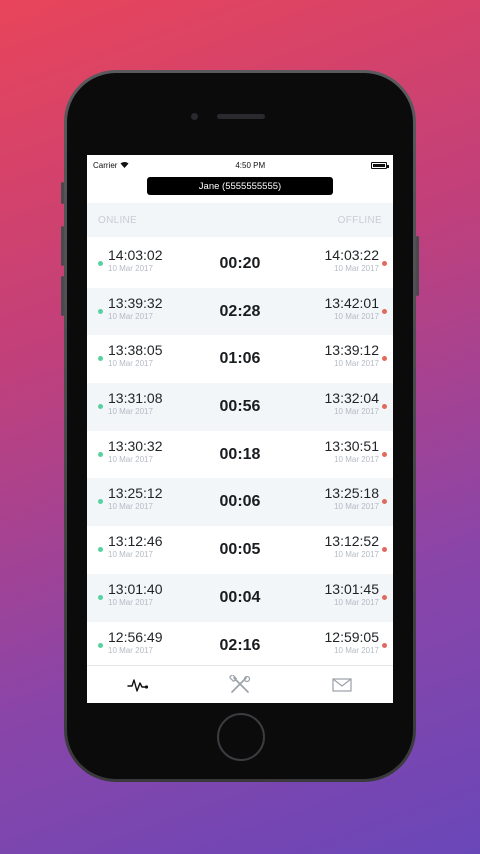 The height and width of the screenshot is (854, 480). I want to click on offline-cell: 13:39:12 10 Mar 2017, so click(352, 355).